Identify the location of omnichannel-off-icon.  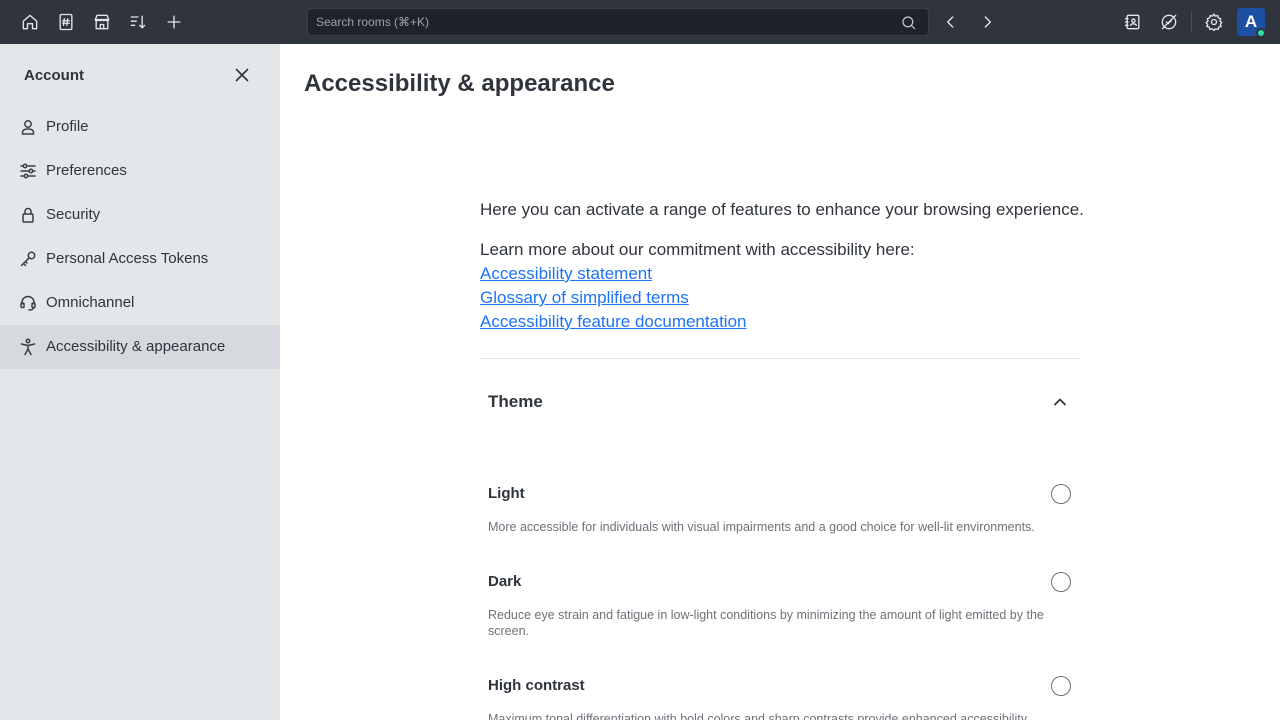
(1169, 22).